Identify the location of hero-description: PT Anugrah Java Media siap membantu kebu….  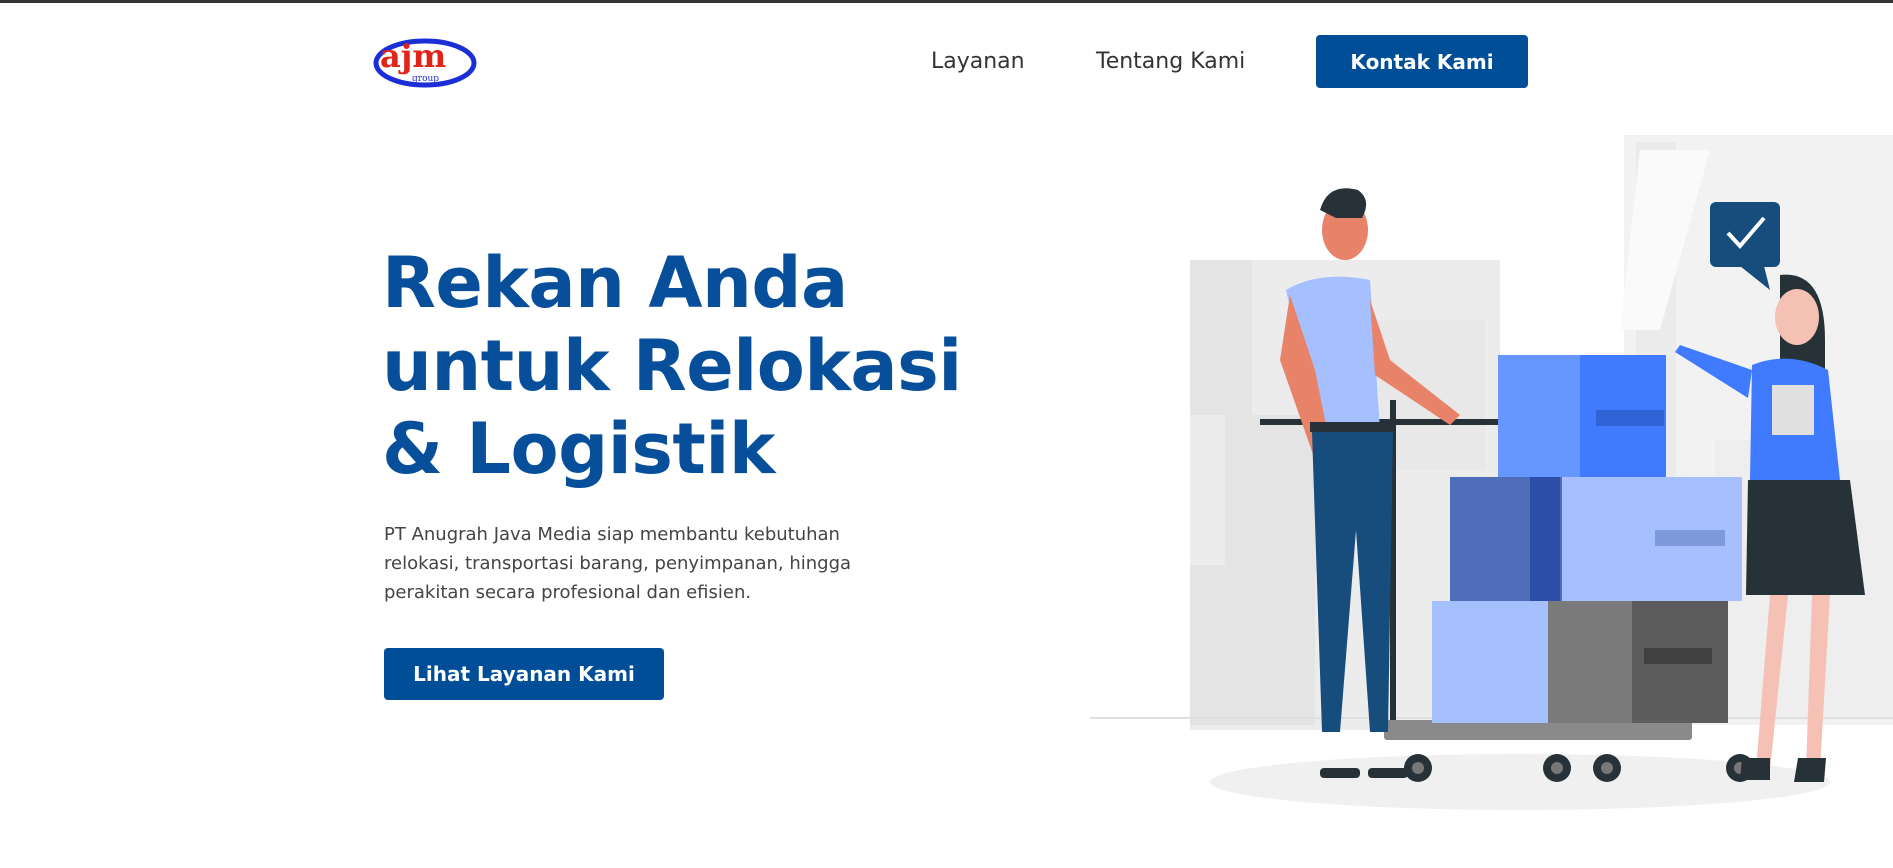
(618, 563).